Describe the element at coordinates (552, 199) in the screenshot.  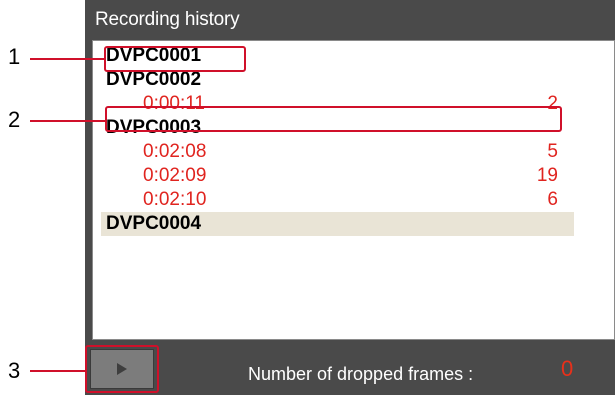
I see `drop-count: 6` at that location.